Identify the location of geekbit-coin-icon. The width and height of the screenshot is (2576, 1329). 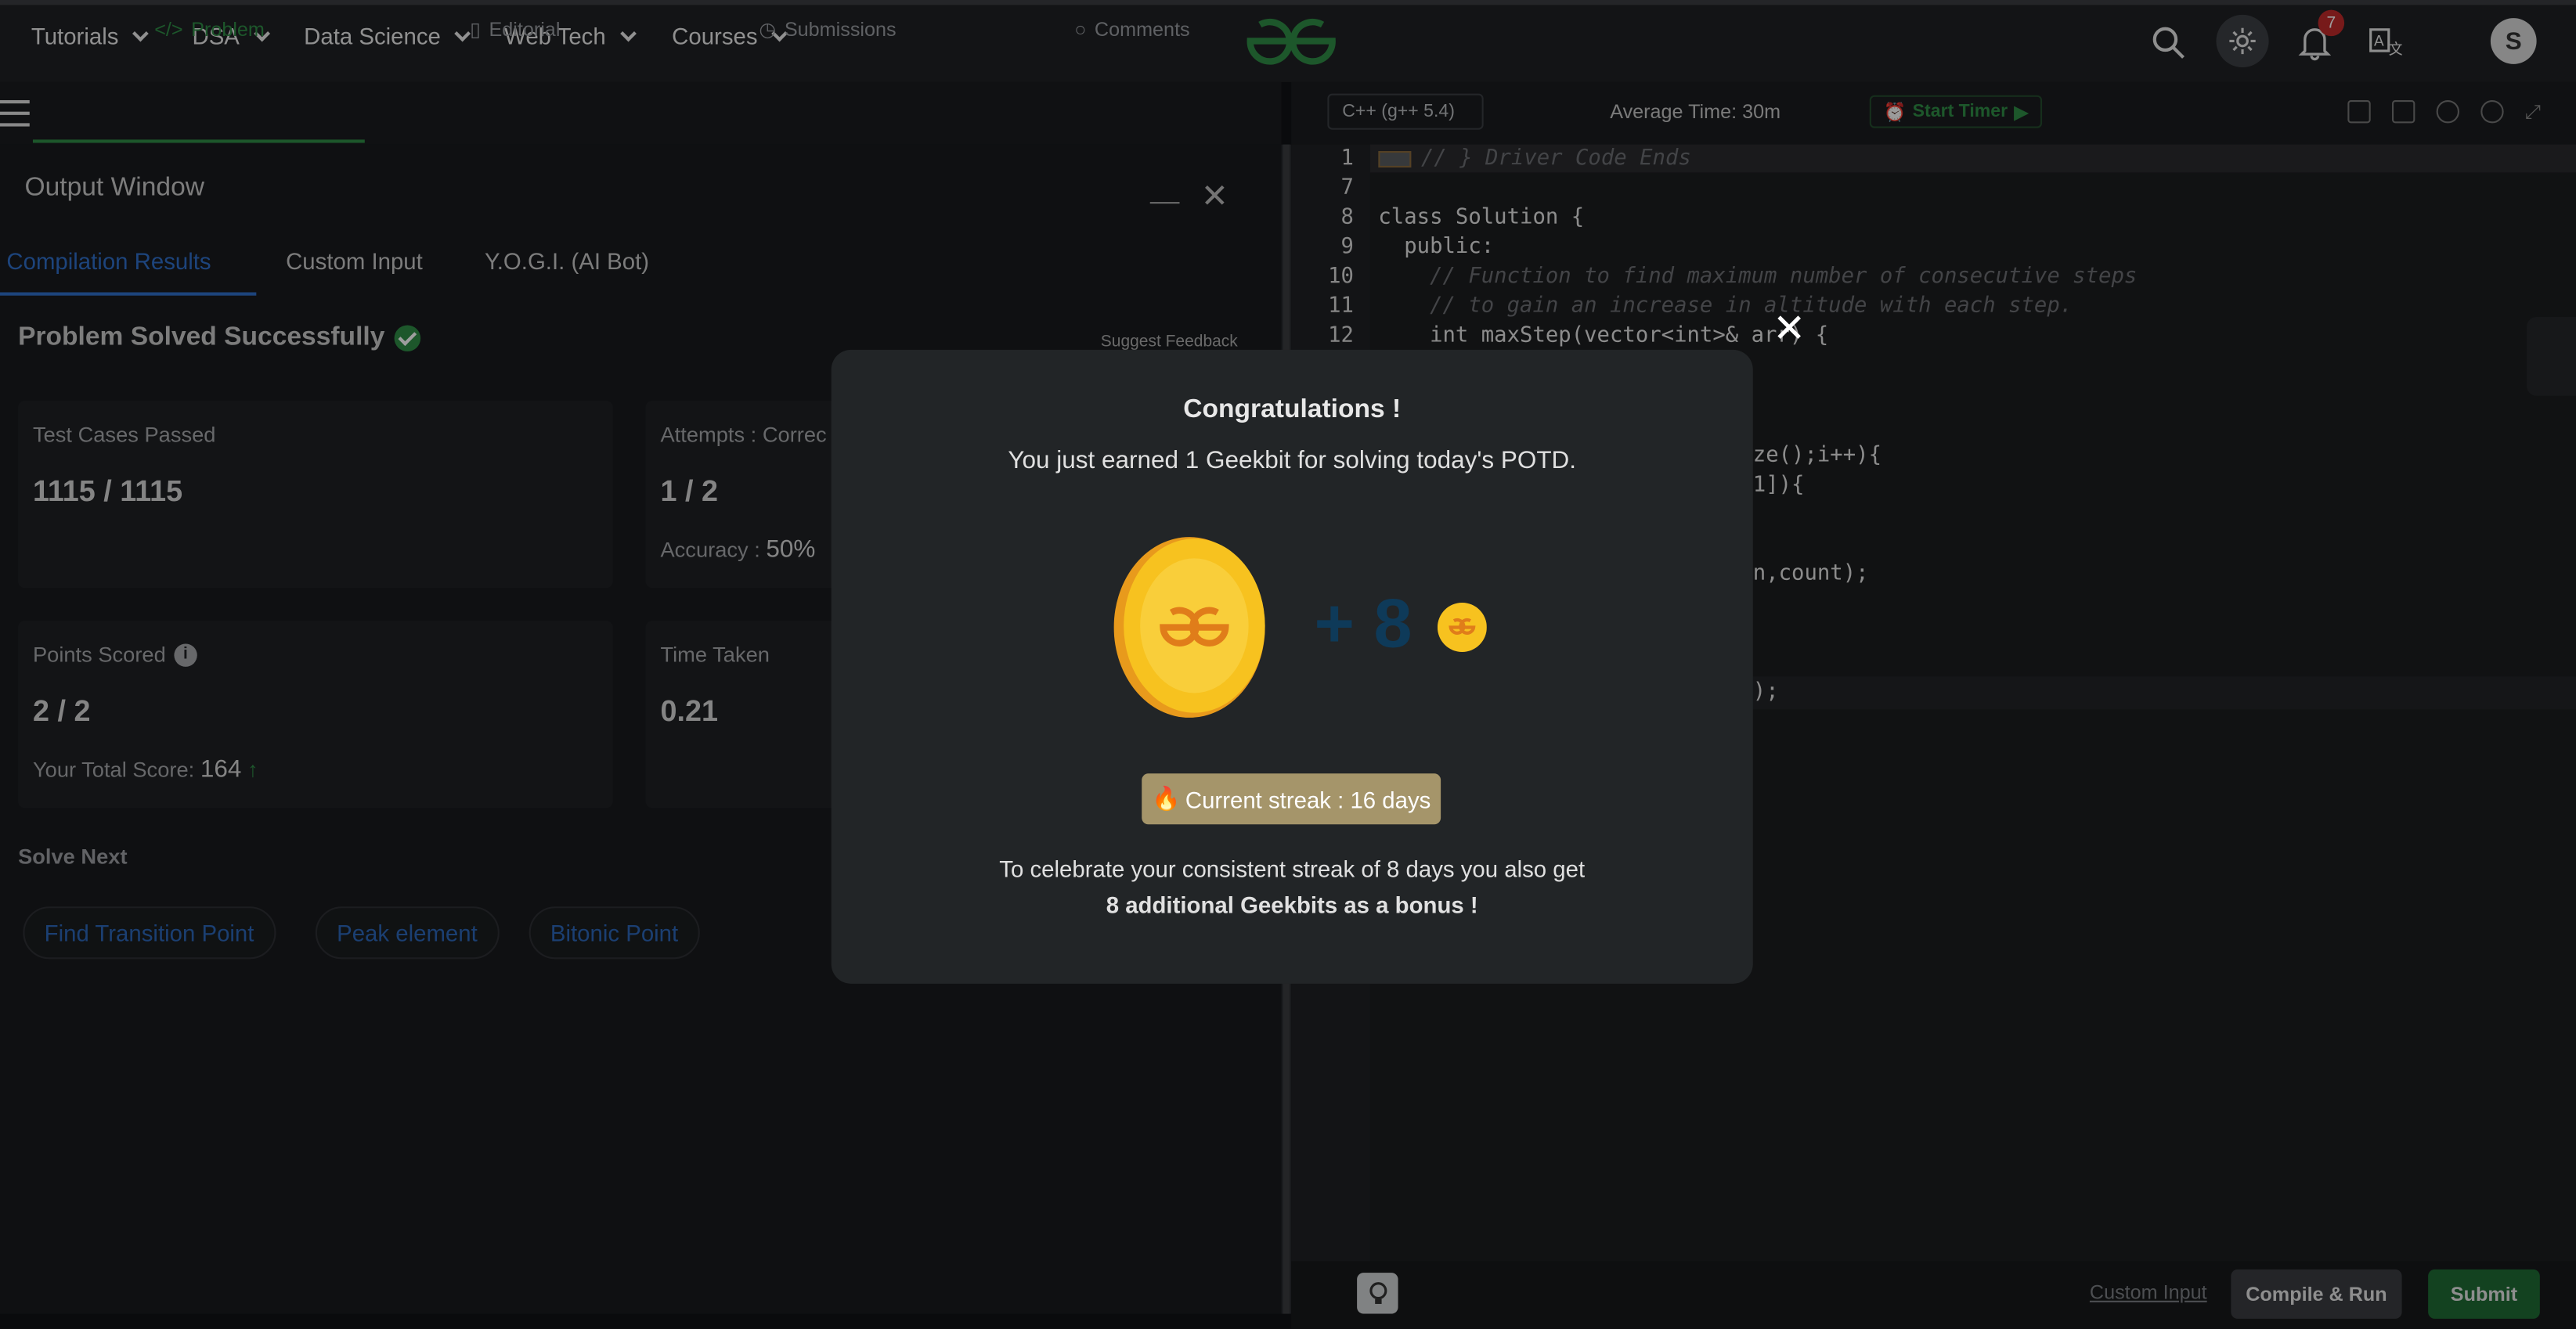
(1189, 628).